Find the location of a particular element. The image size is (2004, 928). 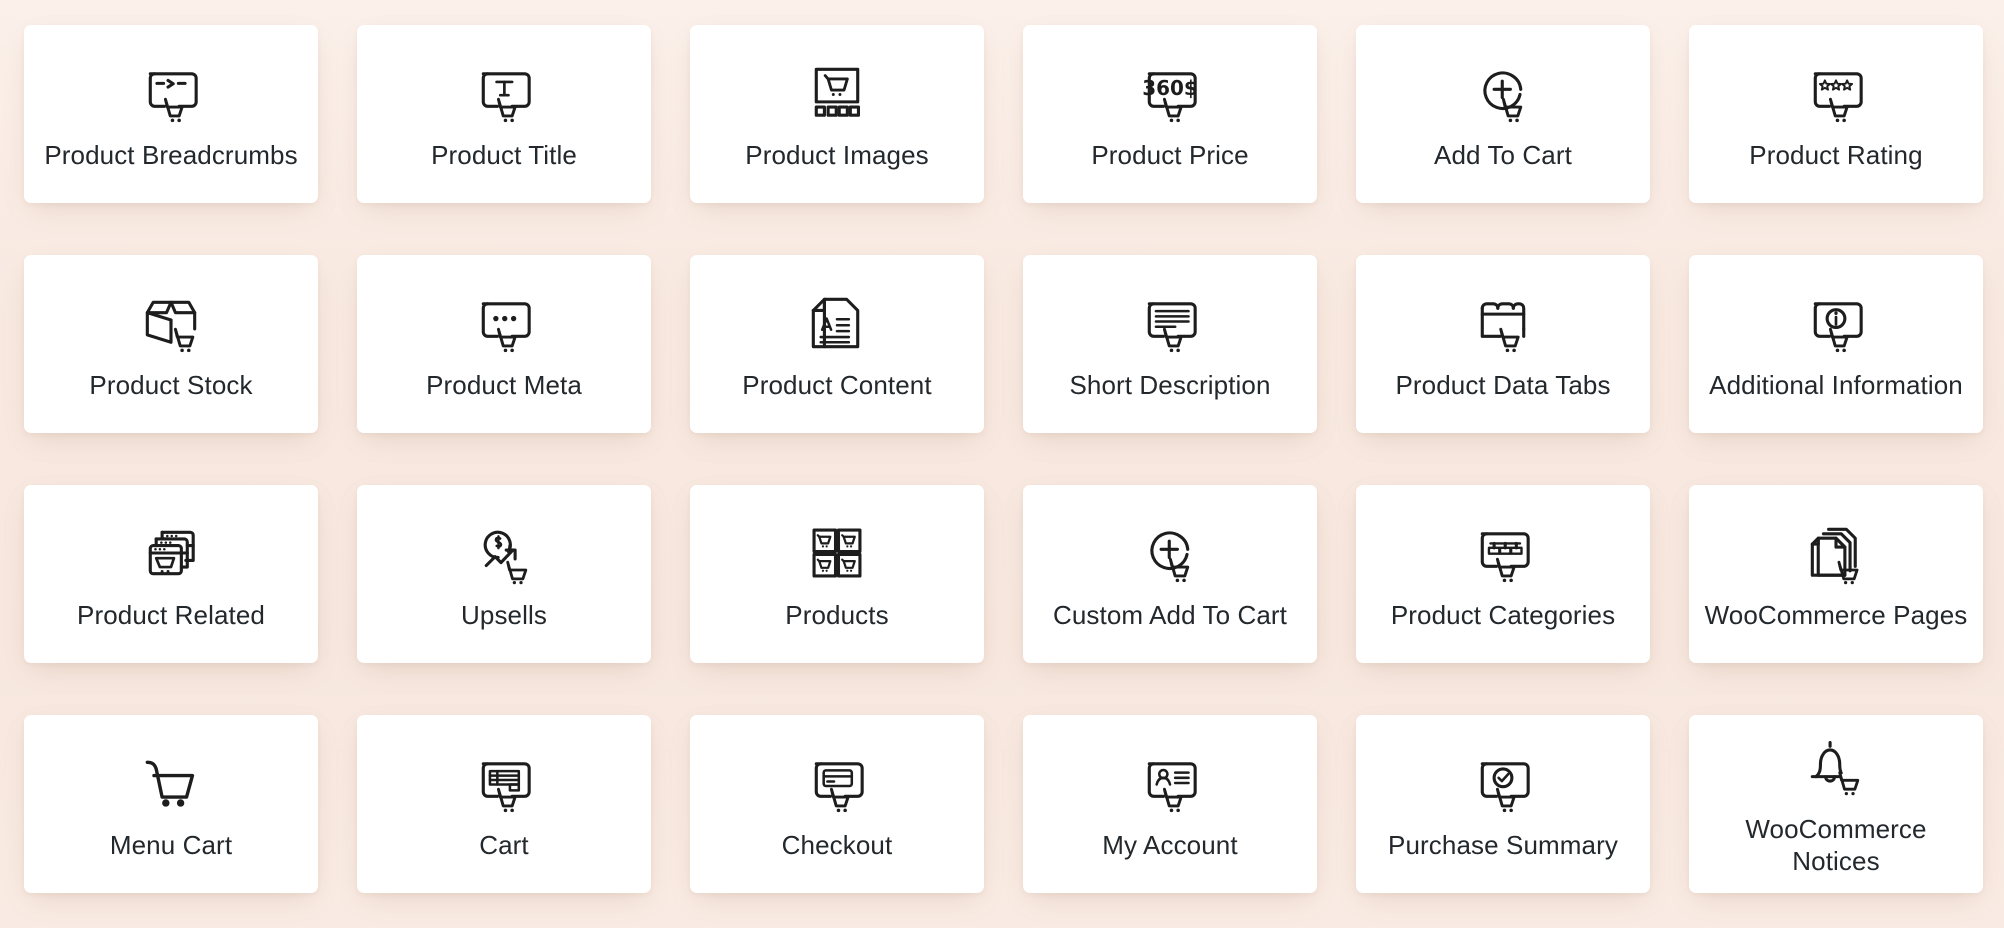

widget-card: Product Content is located at coordinates (837, 344).